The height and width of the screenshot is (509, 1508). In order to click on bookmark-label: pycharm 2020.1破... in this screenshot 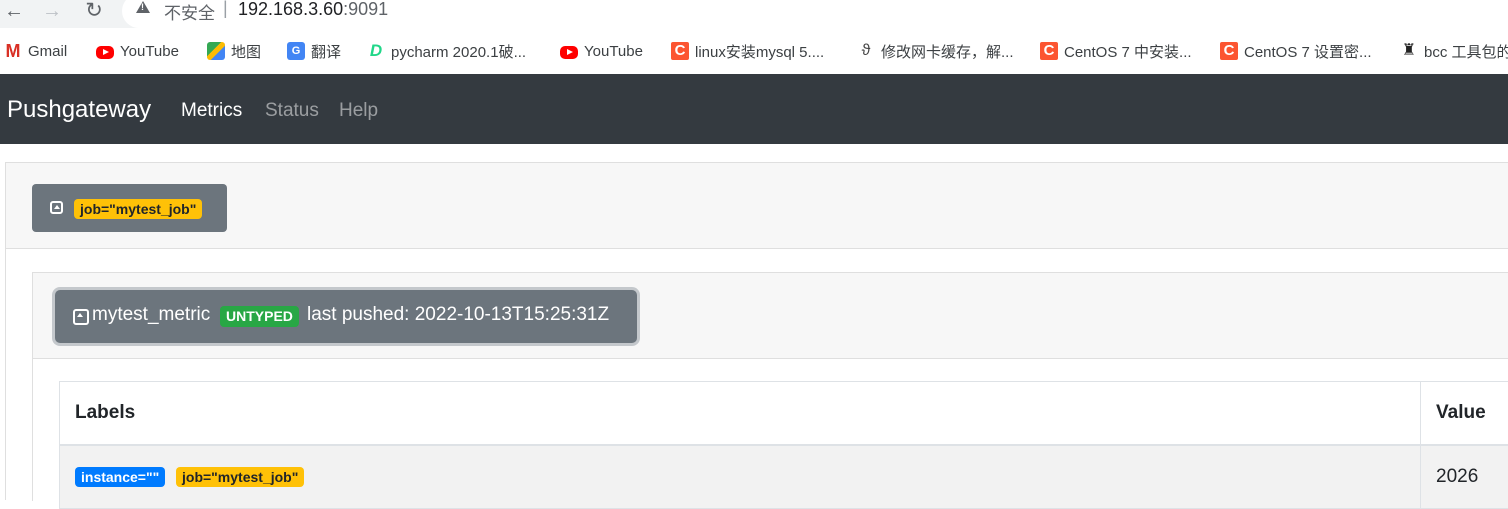, I will do `click(458, 51)`.